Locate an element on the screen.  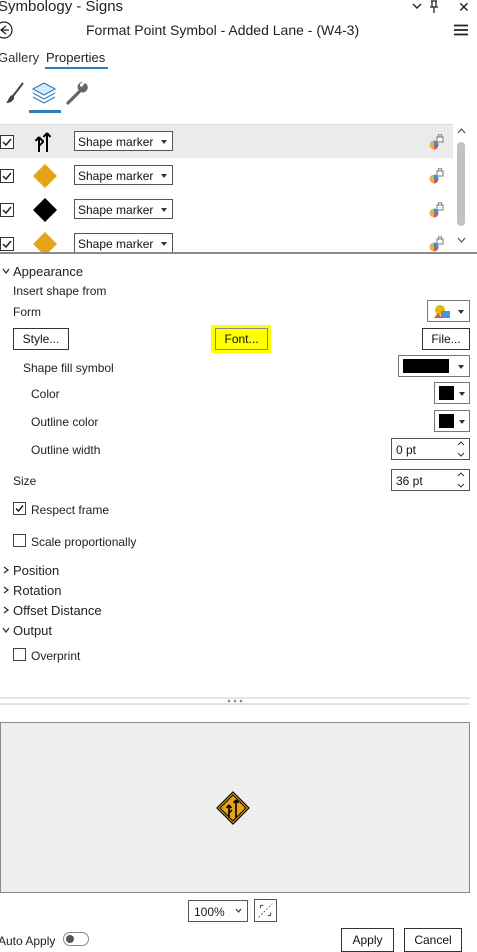
zoom-value: 100% is located at coordinates (209, 912).